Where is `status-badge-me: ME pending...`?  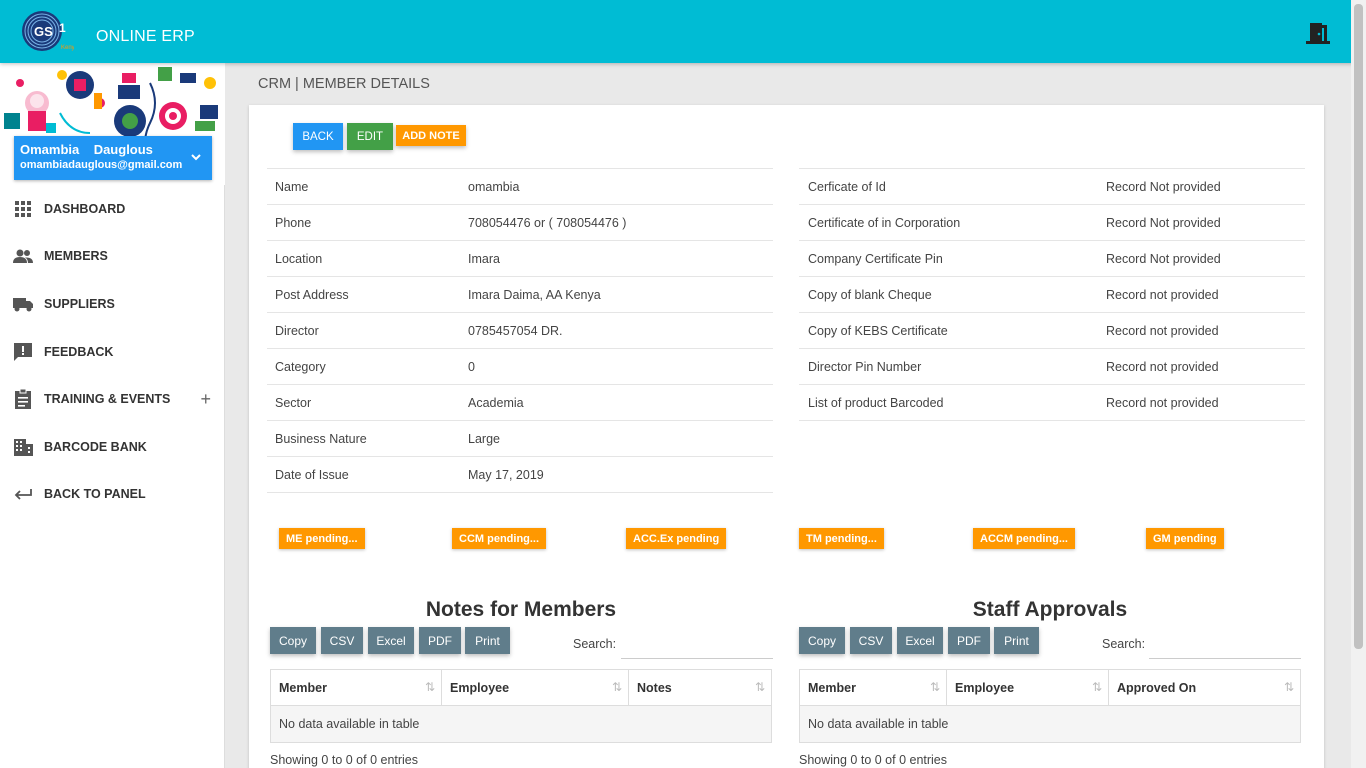
status-badge-me: ME pending... is located at coordinates (322, 538).